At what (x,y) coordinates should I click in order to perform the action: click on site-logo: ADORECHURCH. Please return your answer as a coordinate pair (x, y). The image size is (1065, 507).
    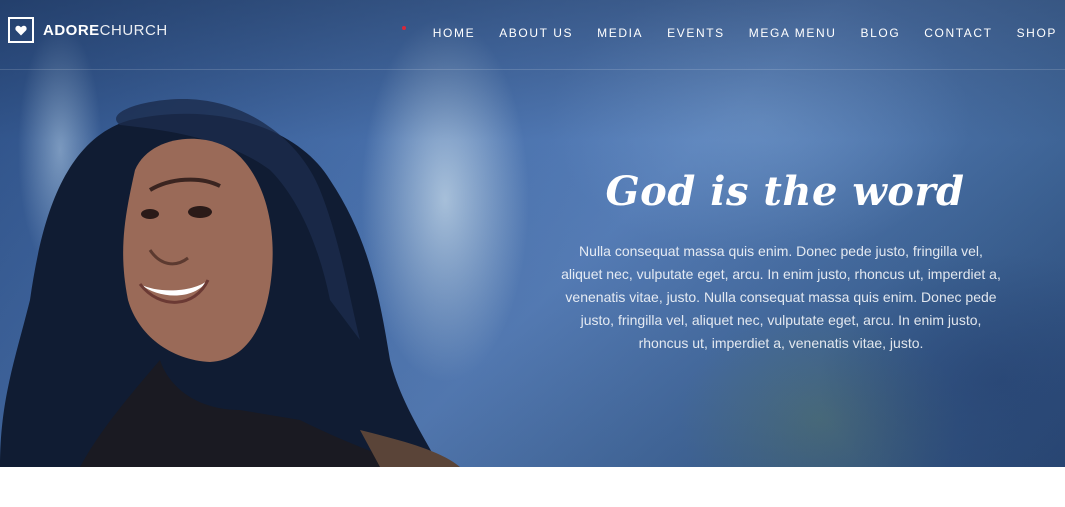
    Looking at the image, I should click on (88, 30).